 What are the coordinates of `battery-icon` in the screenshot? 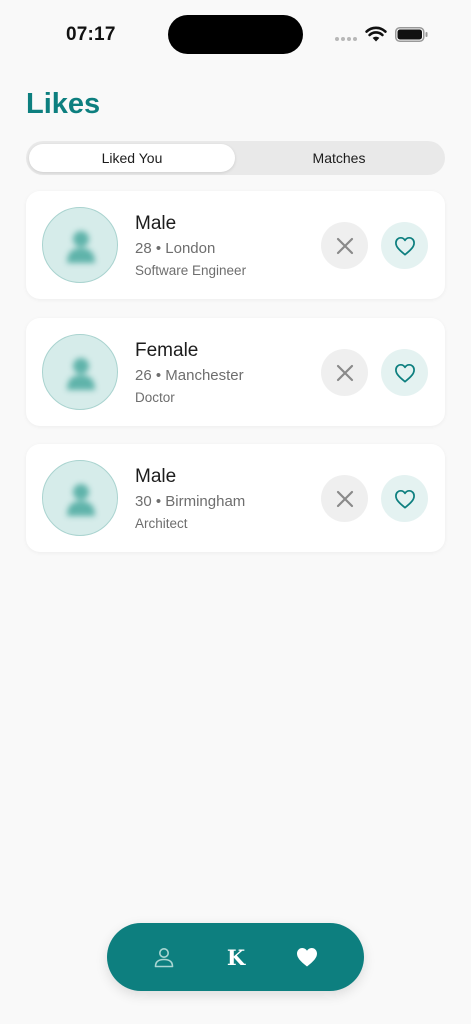 It's located at (411, 34).